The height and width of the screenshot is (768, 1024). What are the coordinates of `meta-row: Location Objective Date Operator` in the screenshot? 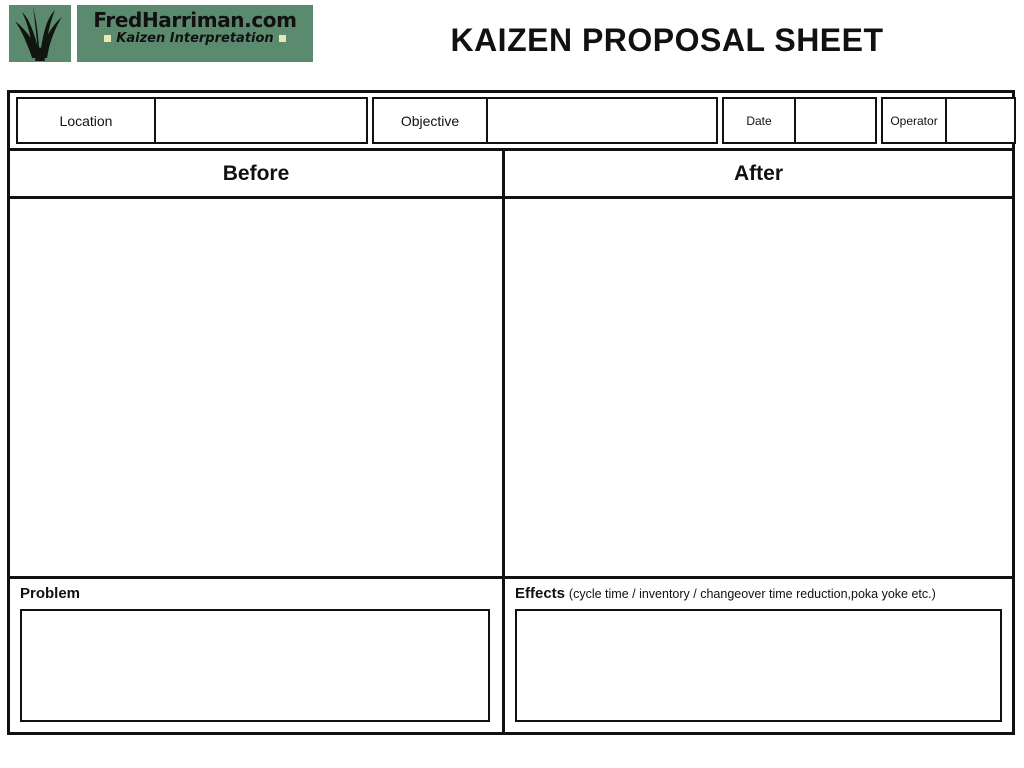 It's located at (513, 122).